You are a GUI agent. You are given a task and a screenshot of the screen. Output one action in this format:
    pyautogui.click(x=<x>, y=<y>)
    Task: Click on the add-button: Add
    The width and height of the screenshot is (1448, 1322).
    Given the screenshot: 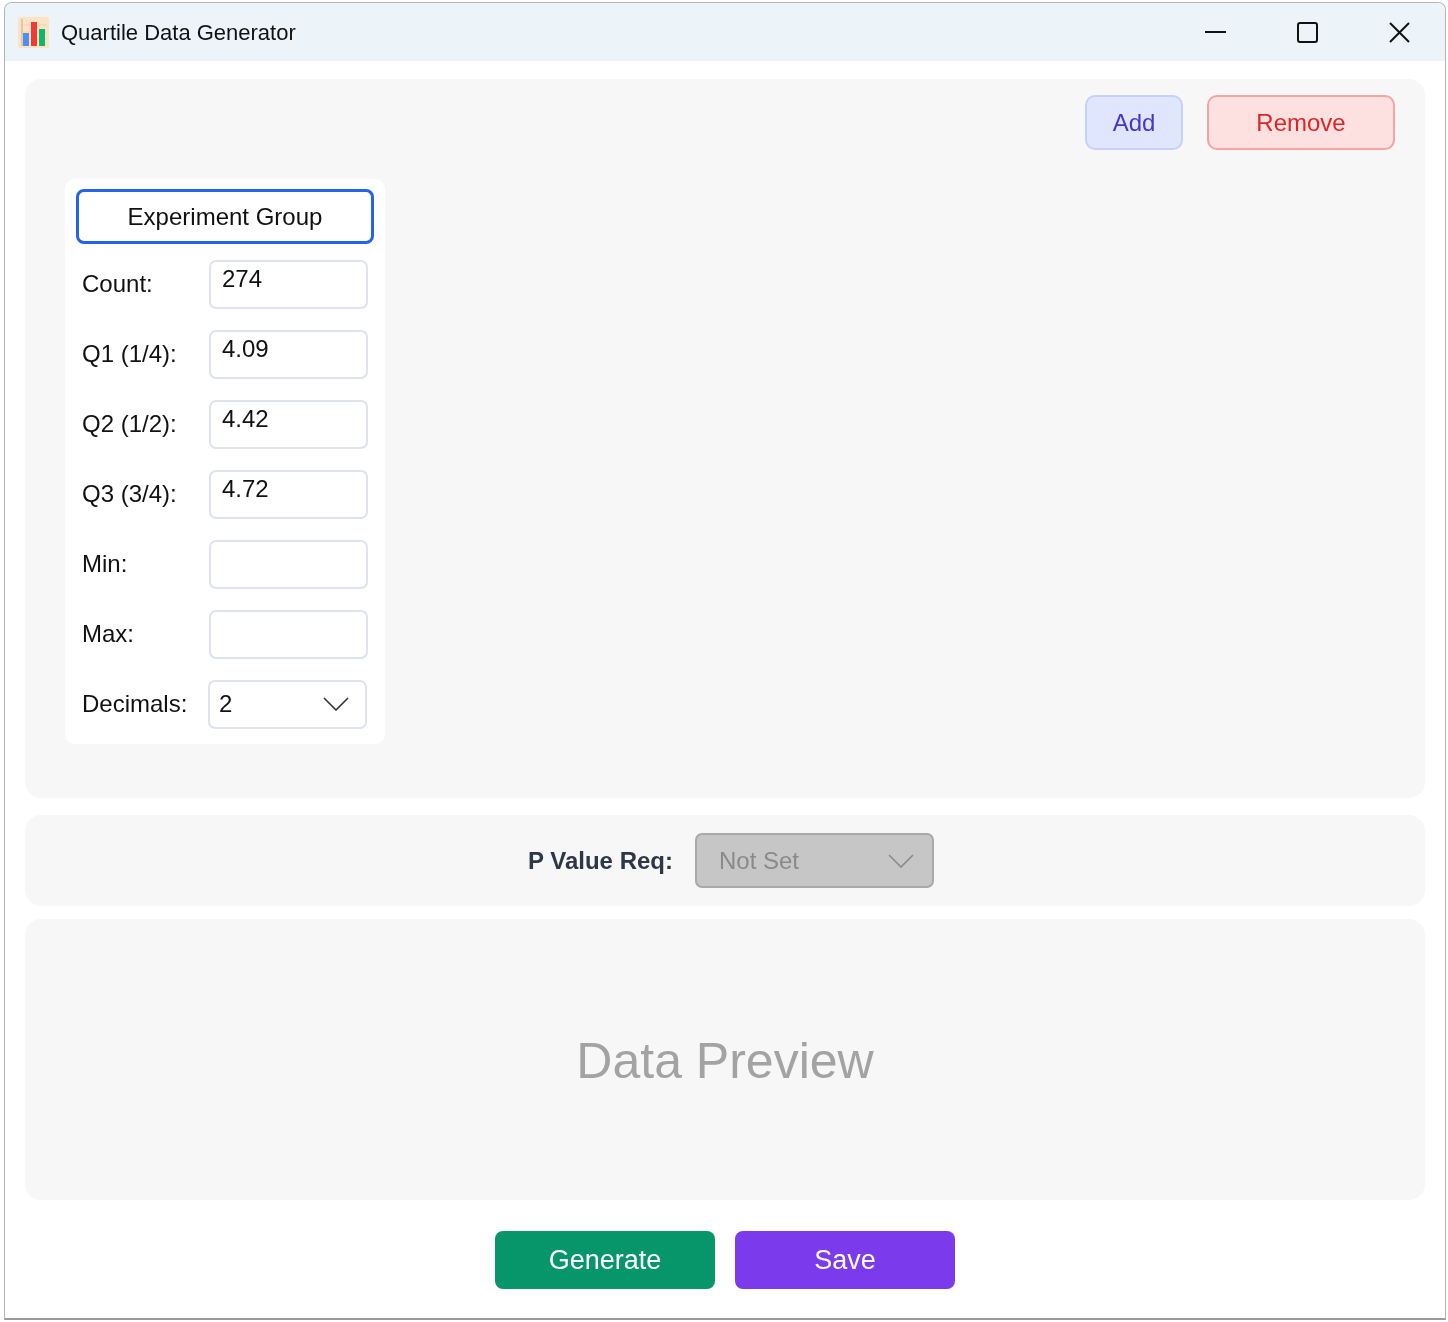 What is the action you would take?
    pyautogui.click(x=1134, y=122)
    